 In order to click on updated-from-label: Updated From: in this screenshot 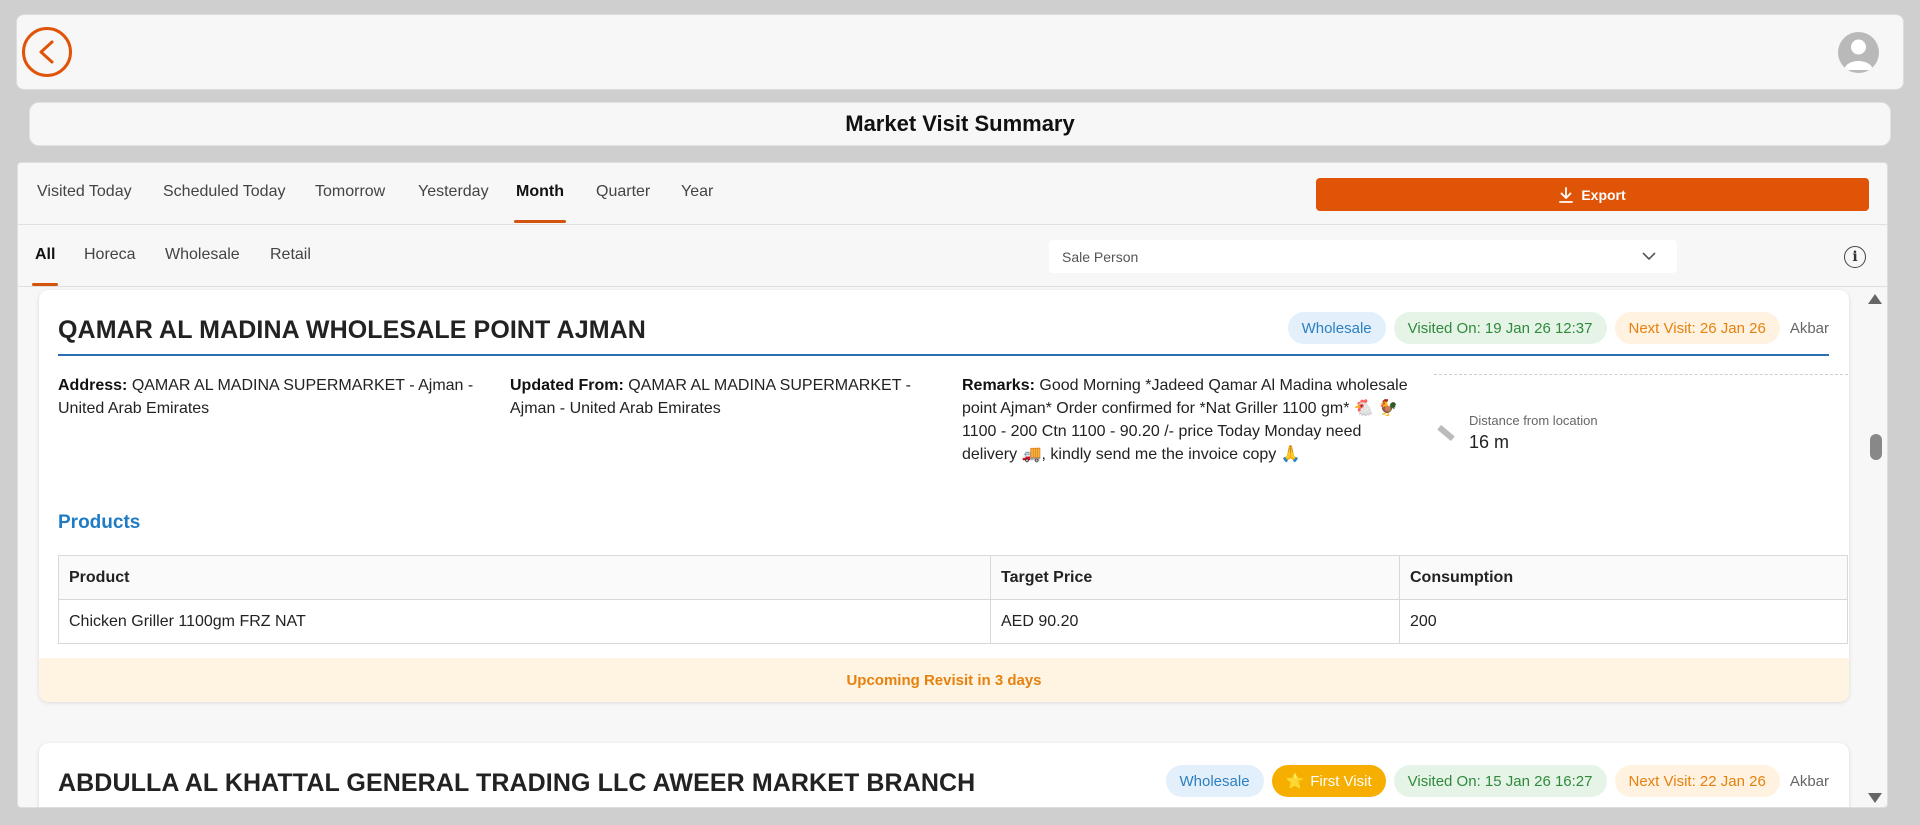, I will do `click(567, 385)`.